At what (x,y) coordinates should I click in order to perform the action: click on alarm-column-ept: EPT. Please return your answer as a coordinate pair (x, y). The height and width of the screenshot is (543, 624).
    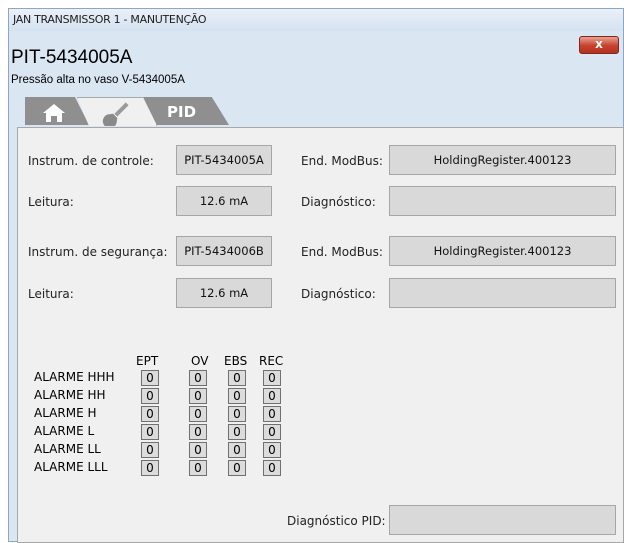
    Looking at the image, I should click on (147, 361).